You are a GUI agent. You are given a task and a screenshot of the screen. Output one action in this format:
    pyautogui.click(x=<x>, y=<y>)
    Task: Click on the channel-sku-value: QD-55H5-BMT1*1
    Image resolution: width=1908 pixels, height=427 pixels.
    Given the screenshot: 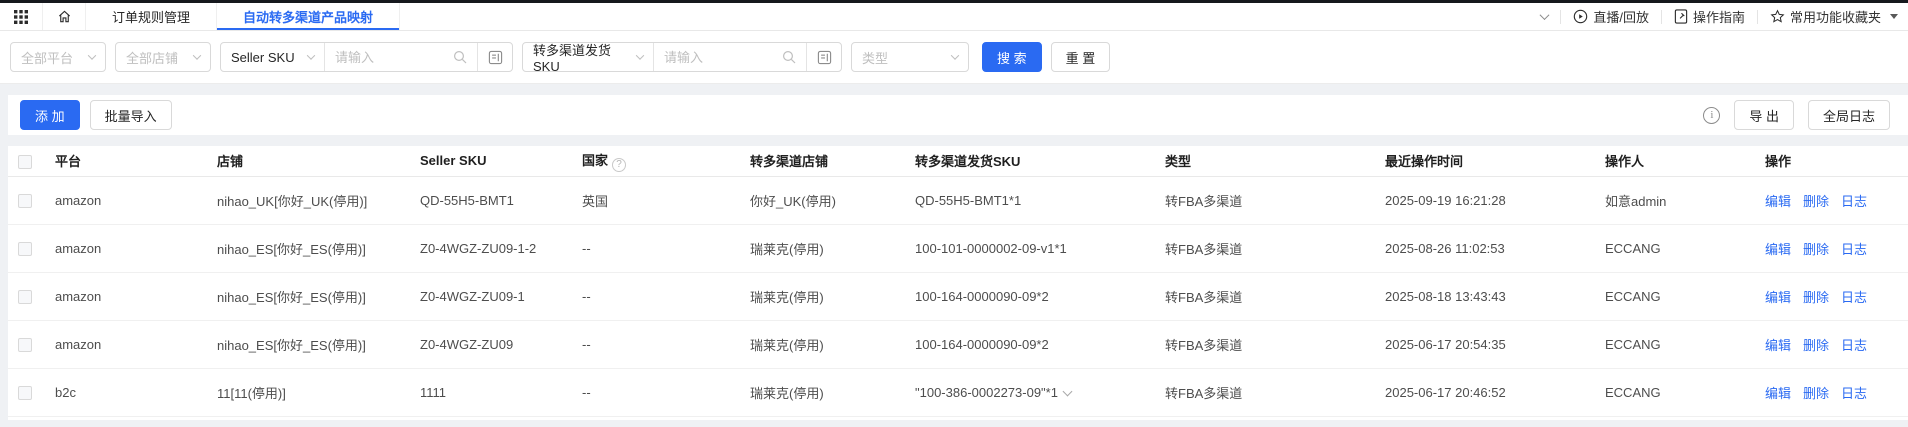 What is the action you would take?
    pyautogui.click(x=968, y=200)
    